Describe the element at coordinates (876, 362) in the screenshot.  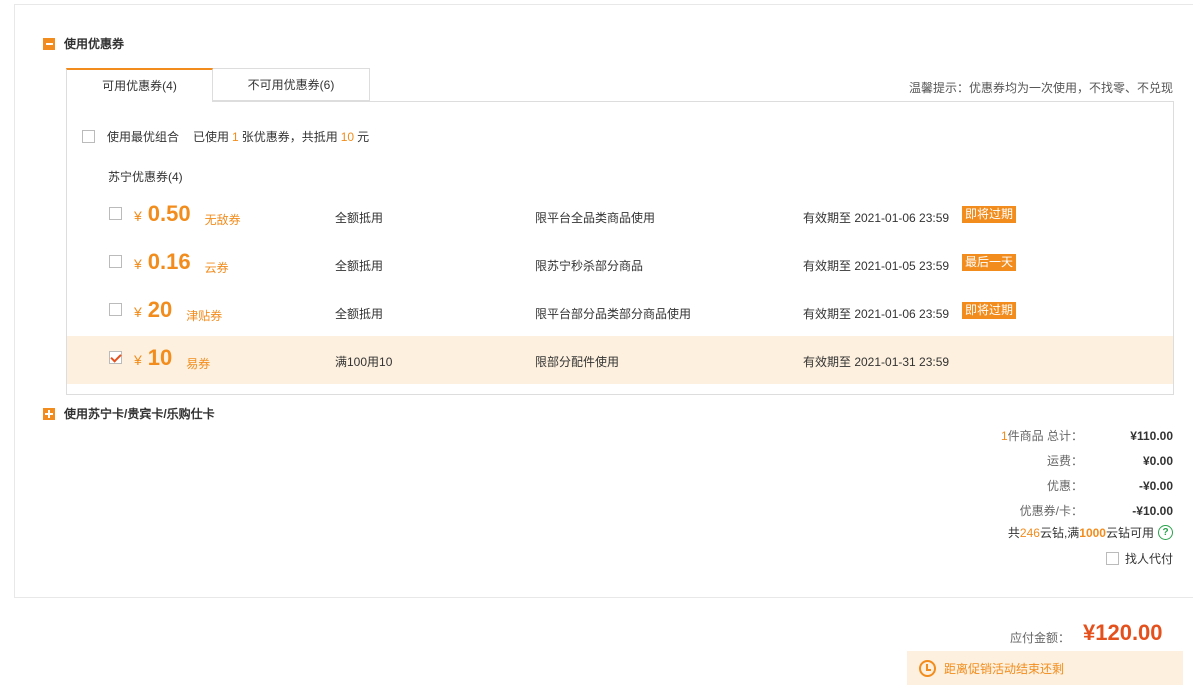
I see `coupon-expire: 有效期至 2021-01-31 23:59` at that location.